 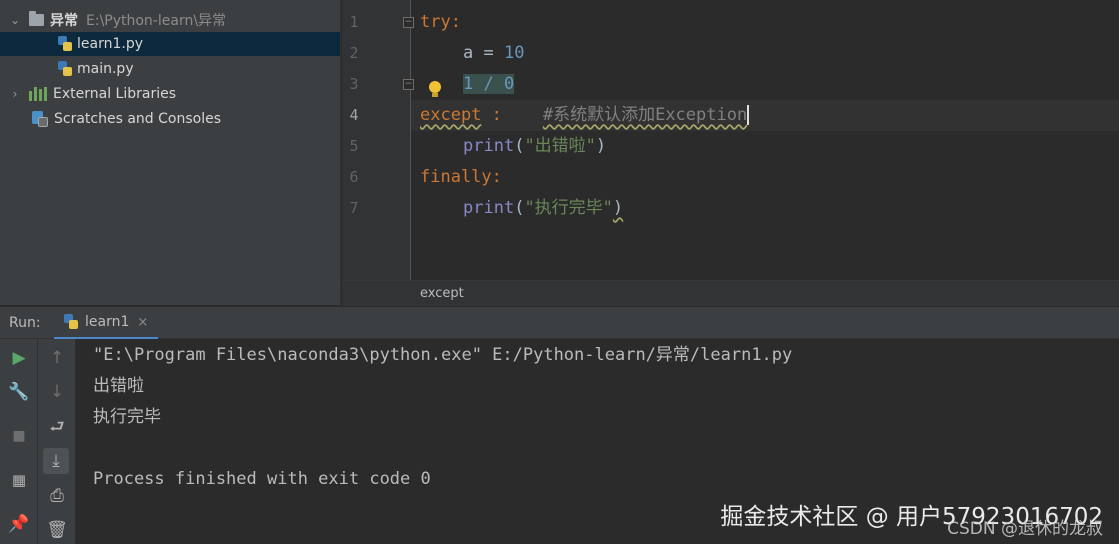 I want to click on rerun-play-icon: ▶, so click(x=19, y=358).